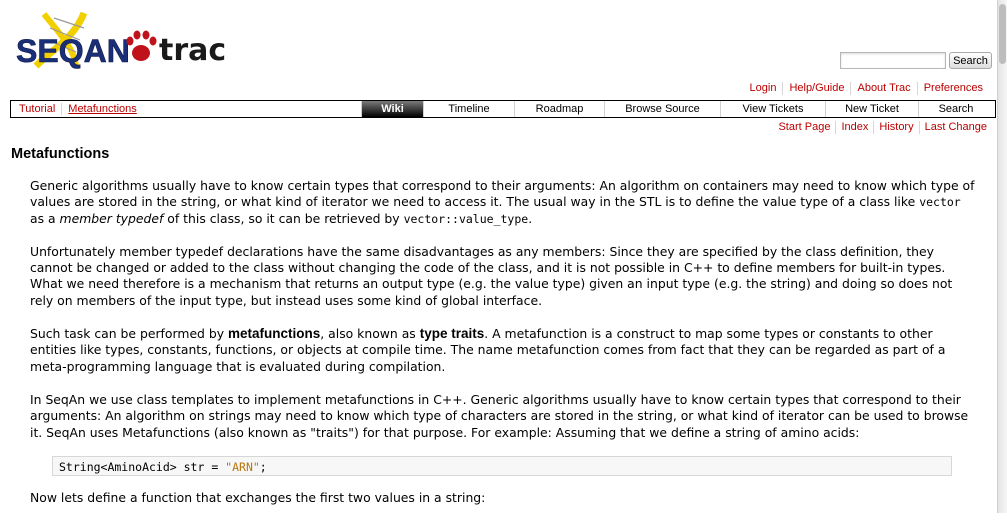 Image resolution: width=1007 pixels, height=523 pixels. Describe the element at coordinates (895, 127) in the screenshot. I see `history-link: History` at that location.